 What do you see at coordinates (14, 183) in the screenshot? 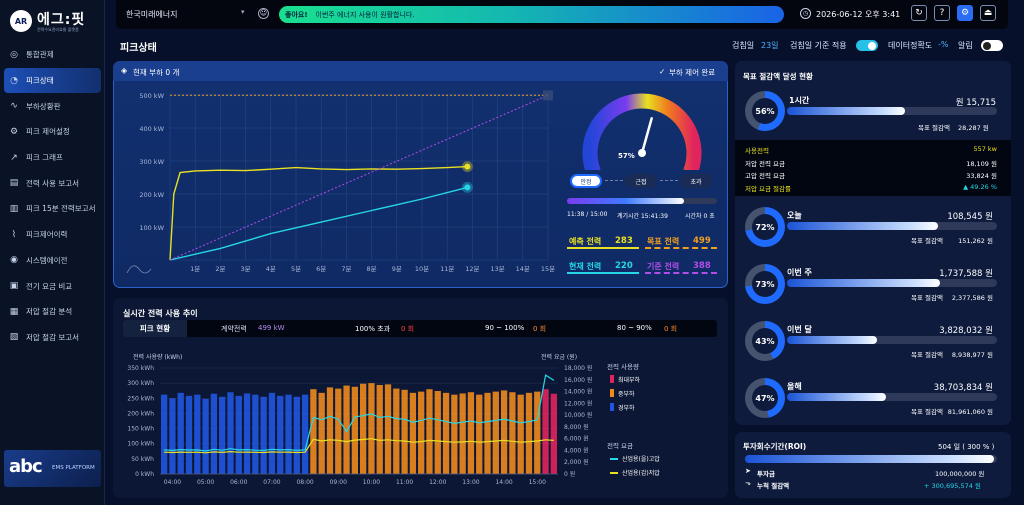
I see `bar-report-icon: ▤` at bounding box center [14, 183].